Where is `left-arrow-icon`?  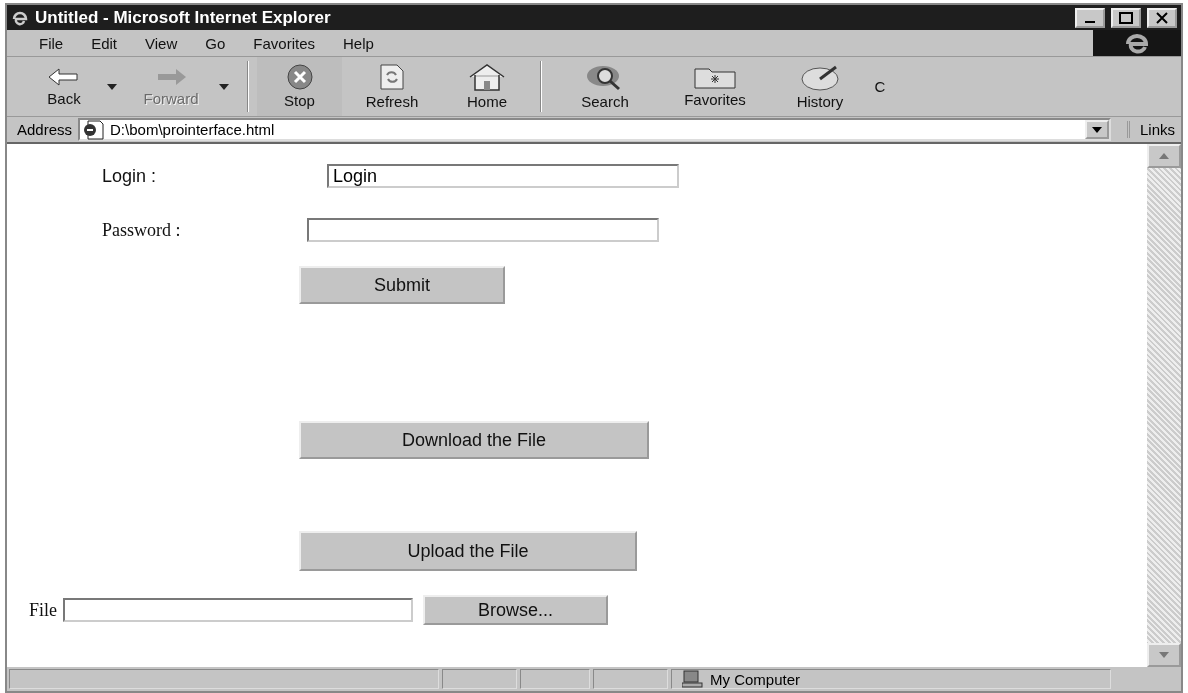 left-arrow-icon is located at coordinates (64, 77).